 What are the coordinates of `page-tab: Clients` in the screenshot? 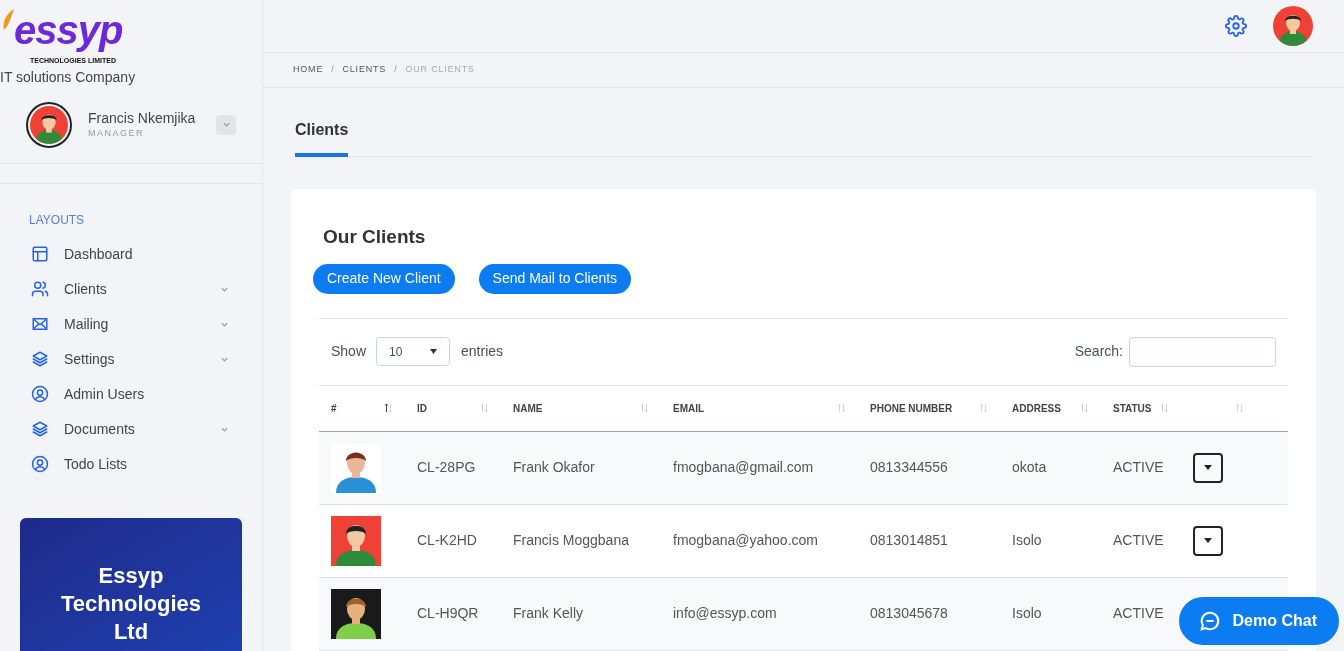 It's located at (322, 139).